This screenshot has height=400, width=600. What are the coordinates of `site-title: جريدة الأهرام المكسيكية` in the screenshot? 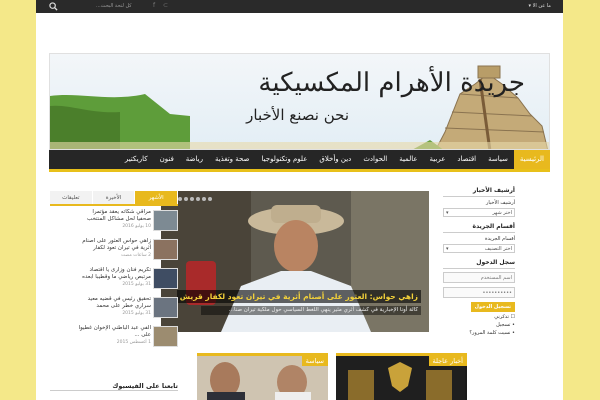 It's located at (391, 83).